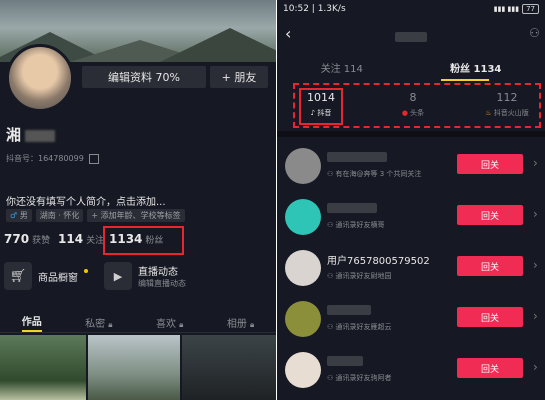 Image resolution: width=545 pixels, height=400 pixels. Describe the element at coordinates (40, 78) in the screenshot. I see `avatar` at that location.